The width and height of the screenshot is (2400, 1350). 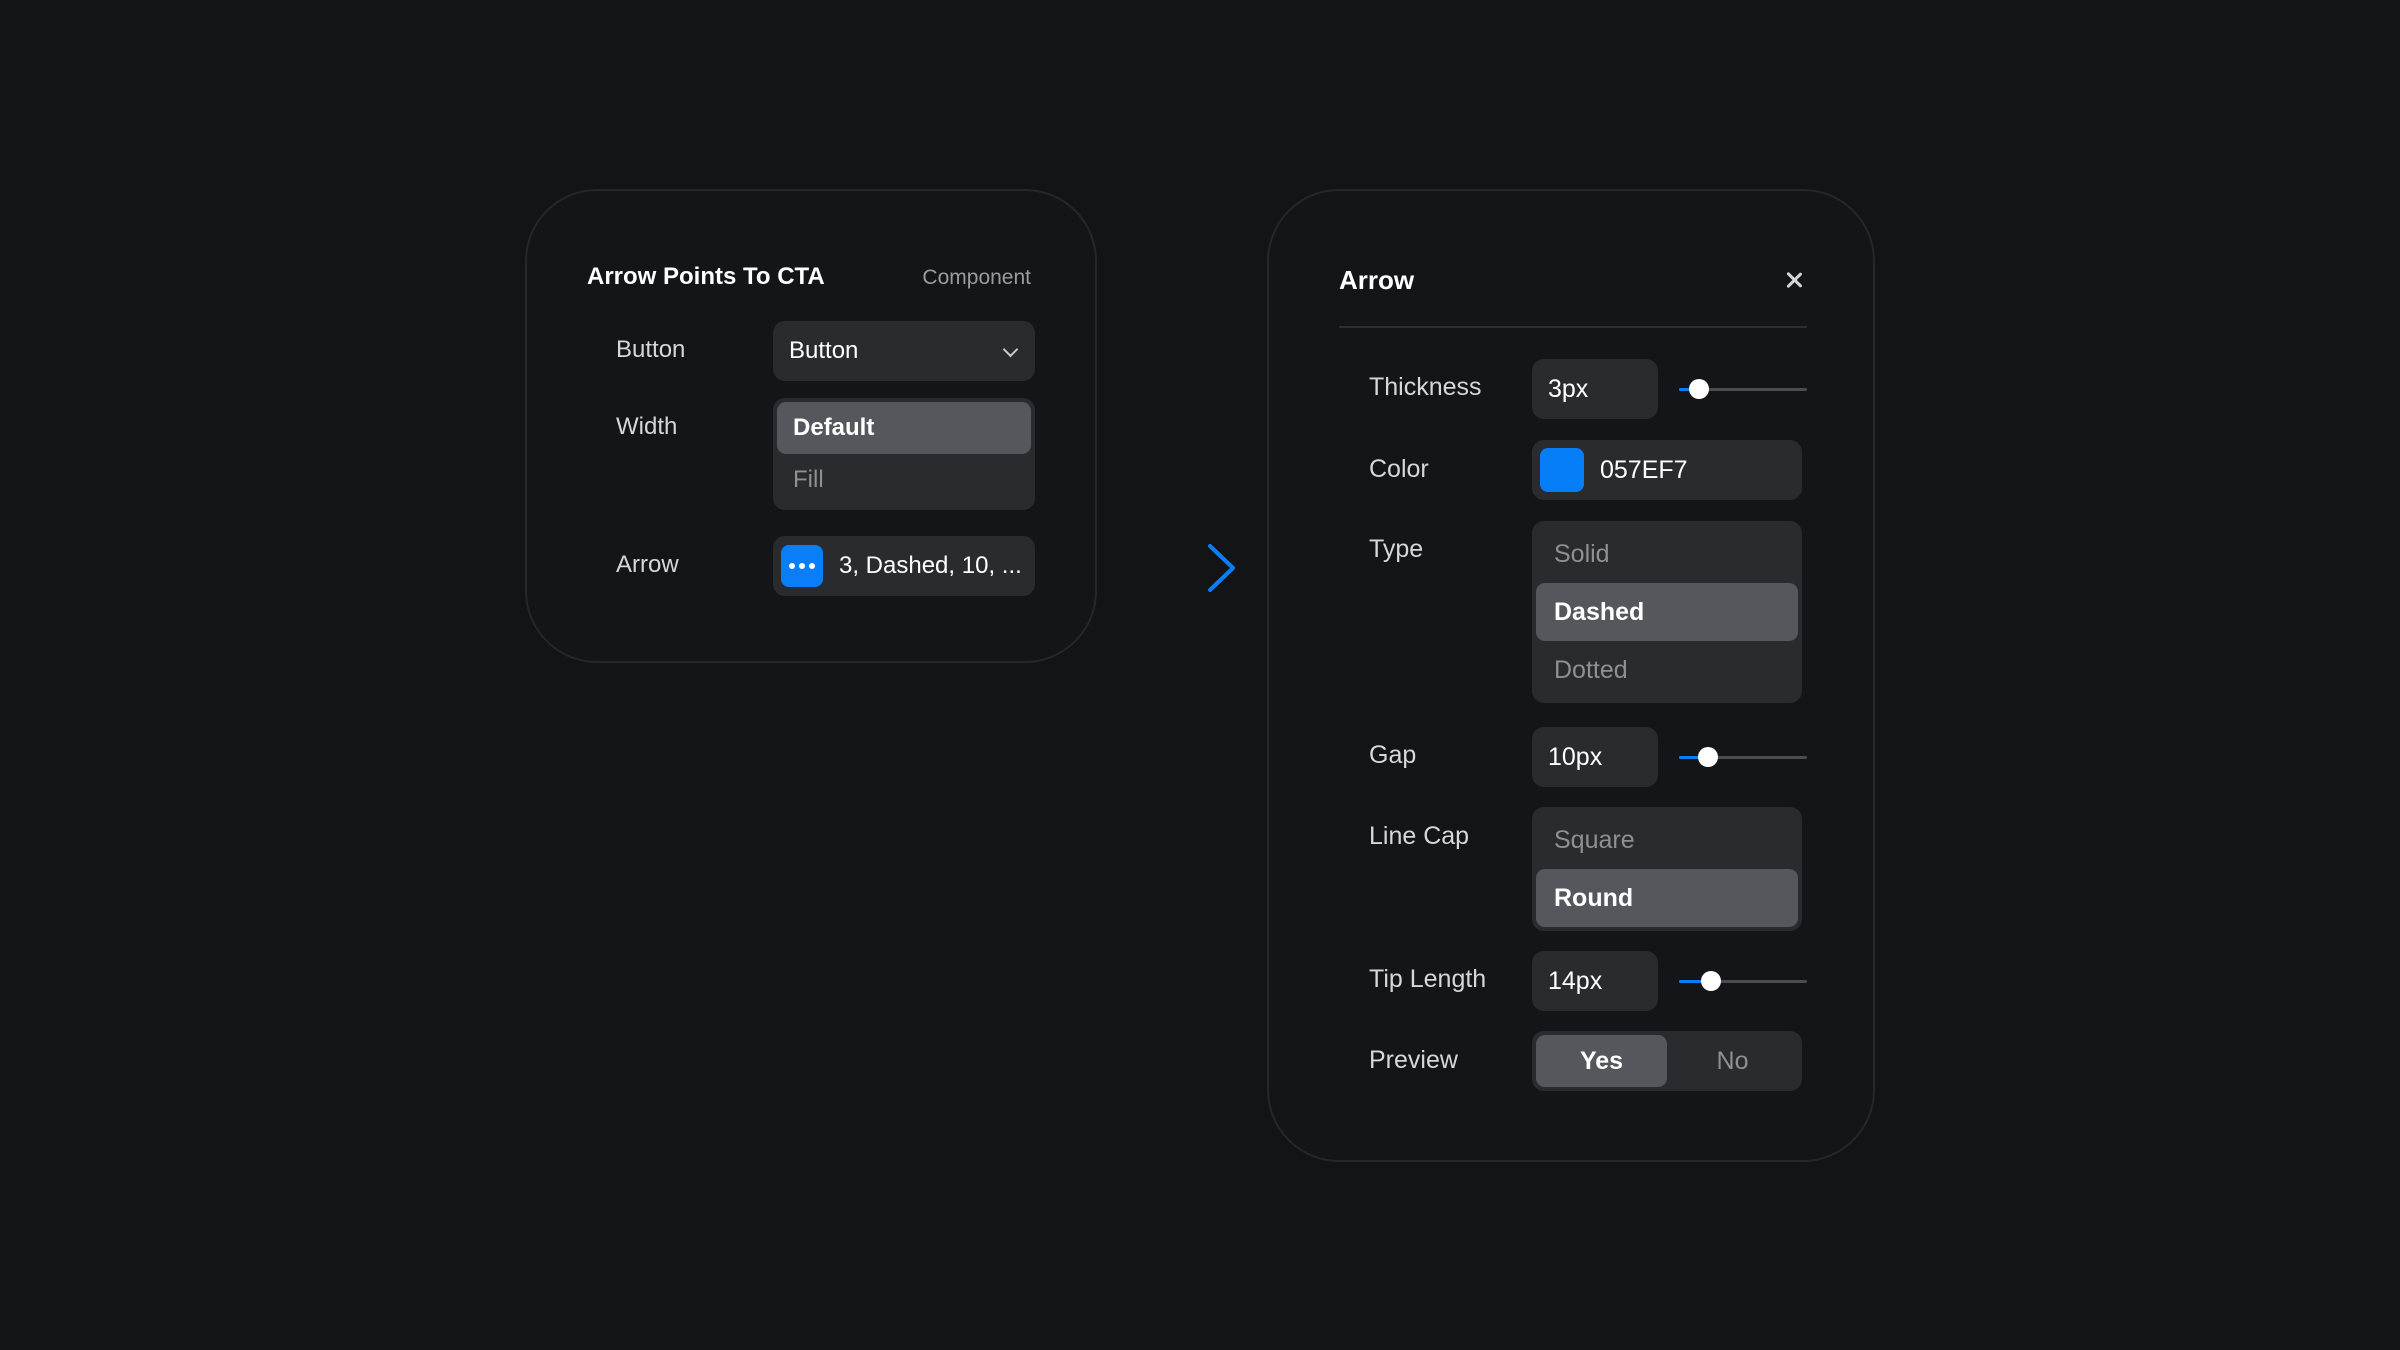 What do you see at coordinates (1393, 755) in the screenshot?
I see `gap-label: Gap` at bounding box center [1393, 755].